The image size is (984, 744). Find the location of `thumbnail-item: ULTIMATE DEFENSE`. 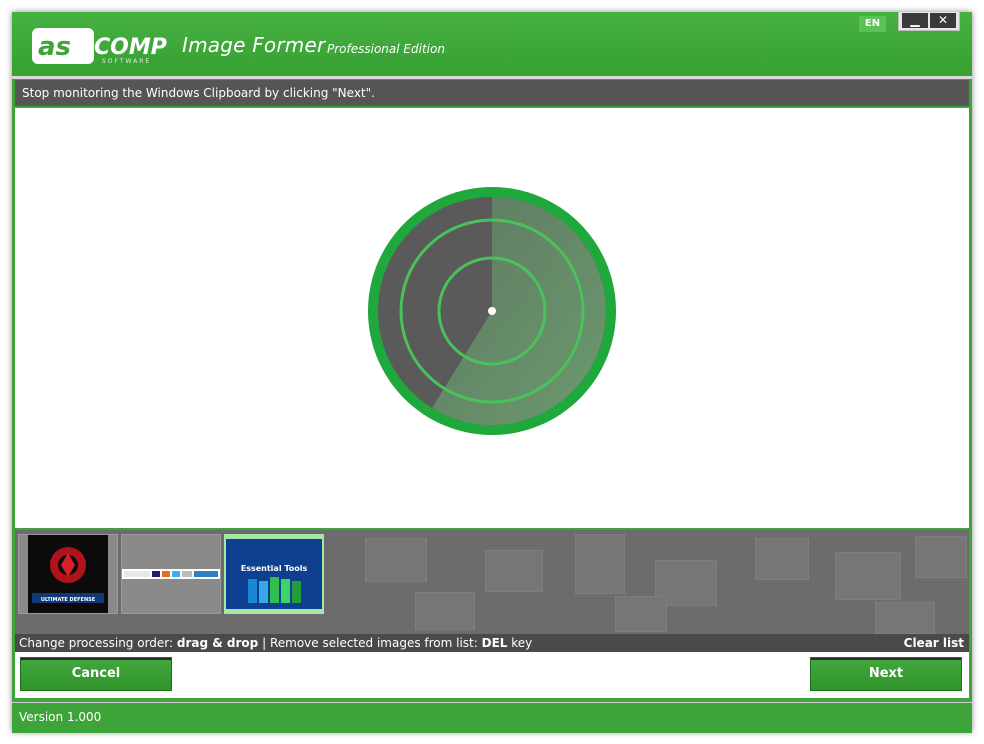

thumbnail-item: ULTIMATE DEFENSE is located at coordinates (68, 574).